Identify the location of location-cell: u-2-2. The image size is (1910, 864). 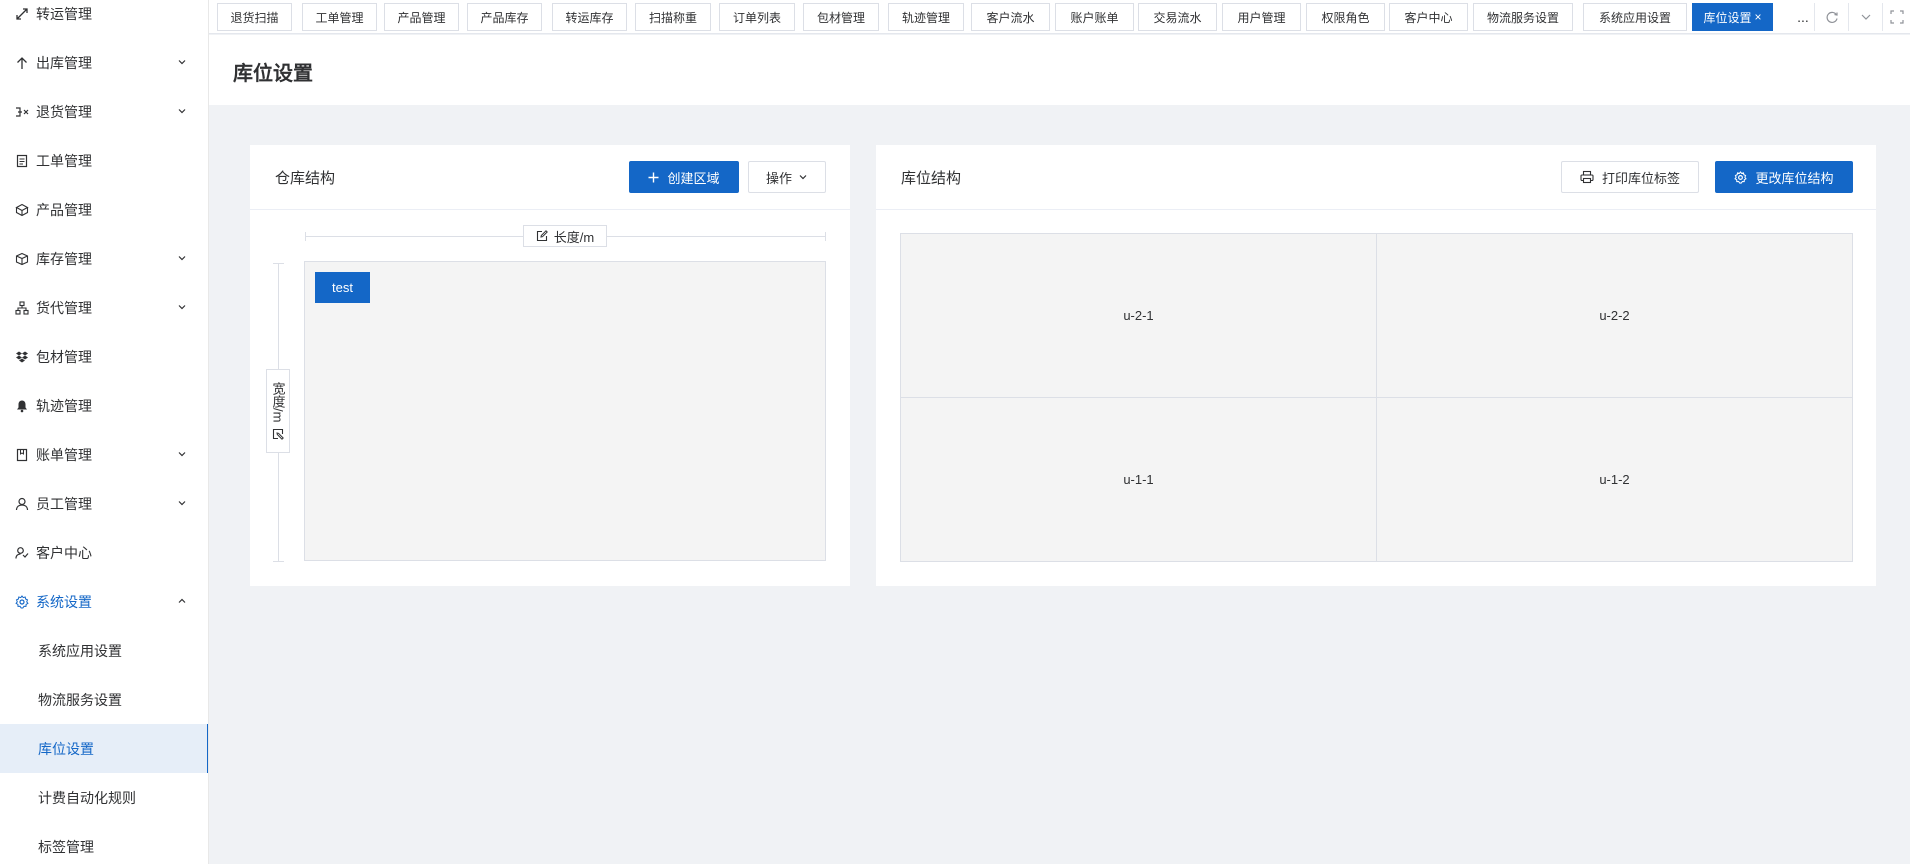
(1614, 315).